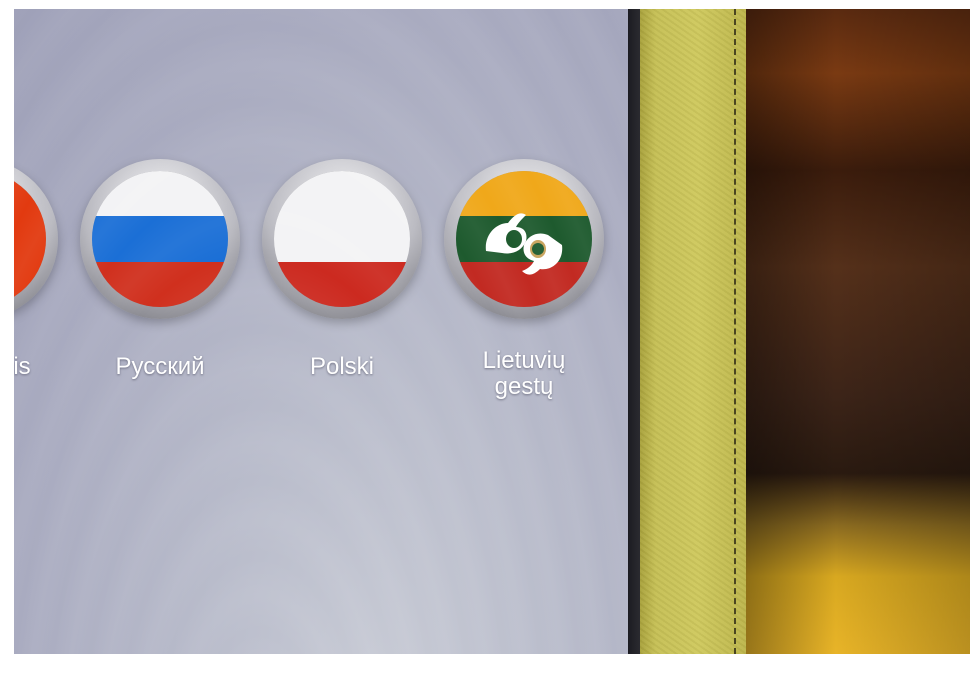  Describe the element at coordinates (160, 367) in the screenshot. I see `language-label-russian: Русский` at that location.